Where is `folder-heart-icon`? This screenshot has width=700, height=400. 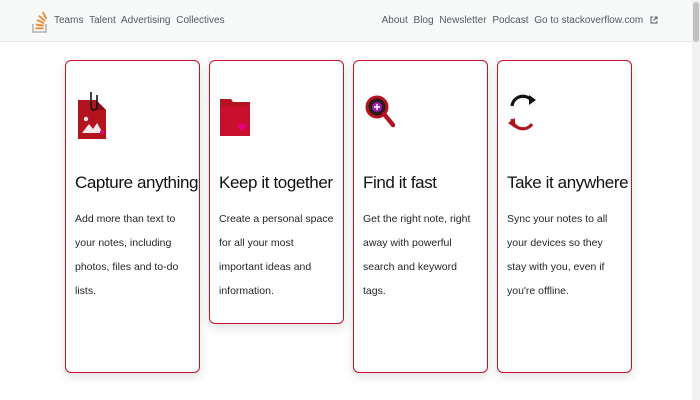 folder-heart-icon is located at coordinates (235, 117).